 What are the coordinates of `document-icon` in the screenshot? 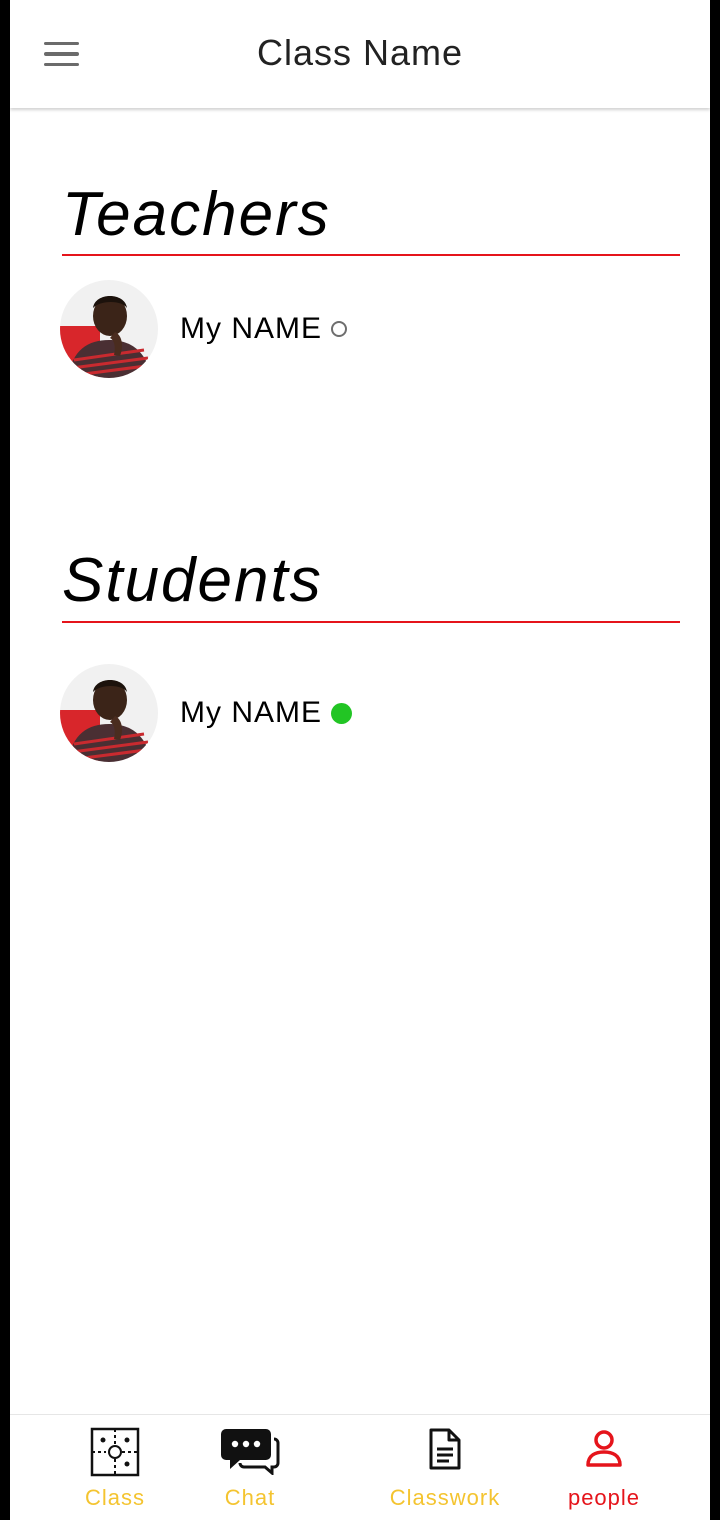 It's located at (445, 1451).